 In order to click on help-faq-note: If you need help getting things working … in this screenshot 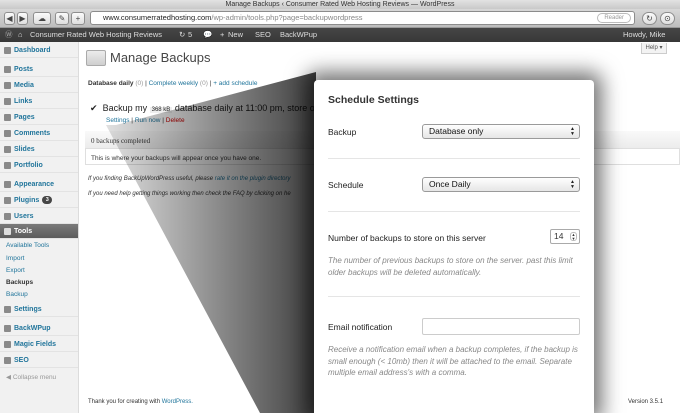, I will do `click(189, 194)`.